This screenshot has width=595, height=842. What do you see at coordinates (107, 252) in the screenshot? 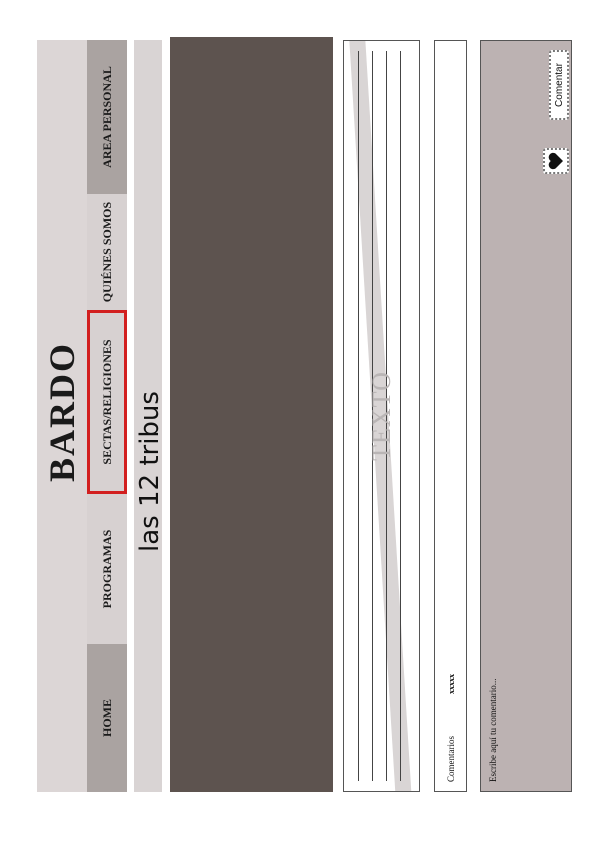
I see `nav-item-quienes-somos: QUIÉNES SOMOS` at bounding box center [107, 252].